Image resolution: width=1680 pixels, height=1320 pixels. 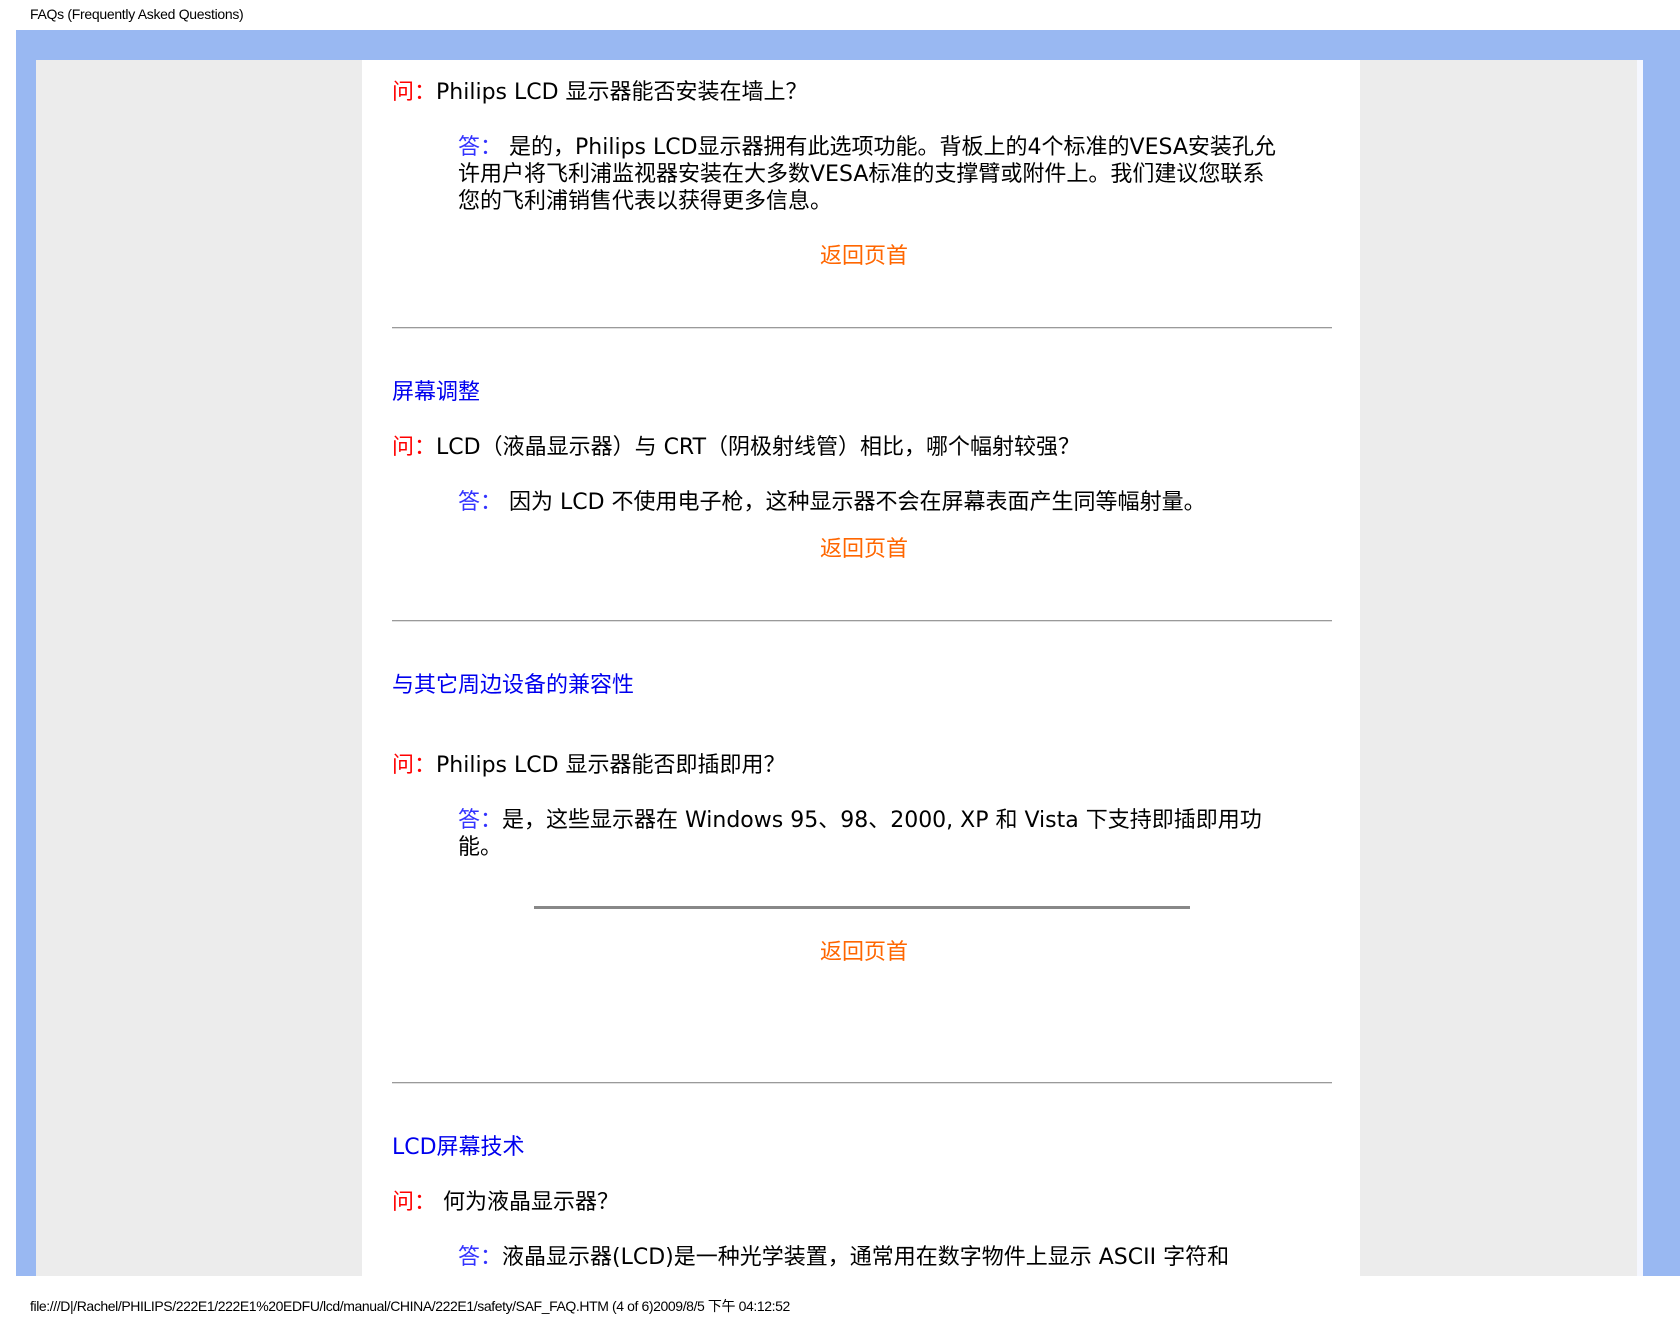 I want to click on question-radiation: 问：LCD（液晶显示器）与 CRT（阴极射线管）相比，哪个幅射较强？, so click(x=736, y=445).